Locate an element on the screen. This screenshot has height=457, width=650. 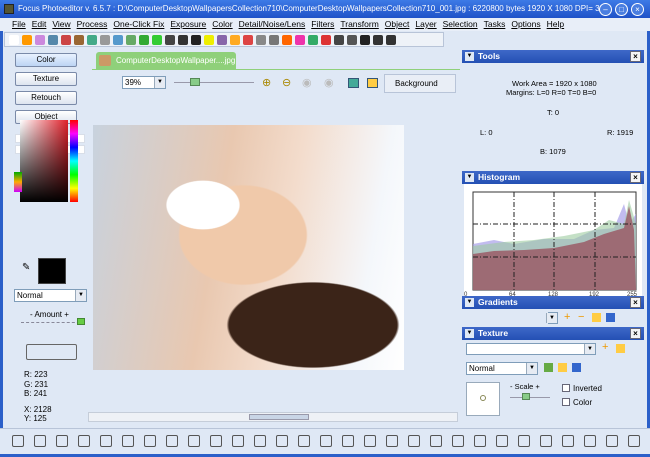
gradient-select: ▼ is located at coordinates (552, 318).